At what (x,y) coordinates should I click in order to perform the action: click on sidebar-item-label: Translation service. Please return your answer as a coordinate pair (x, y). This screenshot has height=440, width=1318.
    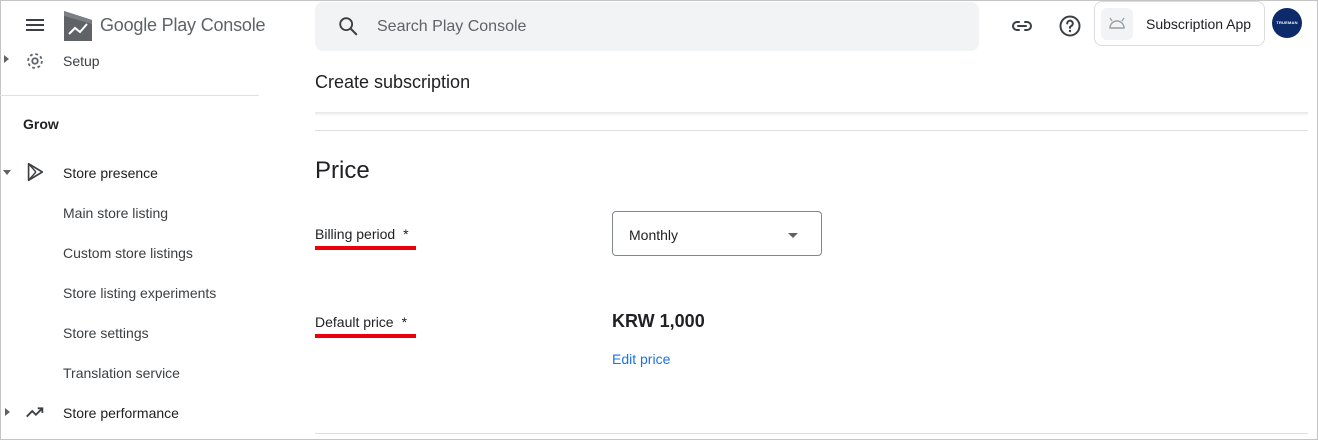
    Looking at the image, I should click on (121, 373).